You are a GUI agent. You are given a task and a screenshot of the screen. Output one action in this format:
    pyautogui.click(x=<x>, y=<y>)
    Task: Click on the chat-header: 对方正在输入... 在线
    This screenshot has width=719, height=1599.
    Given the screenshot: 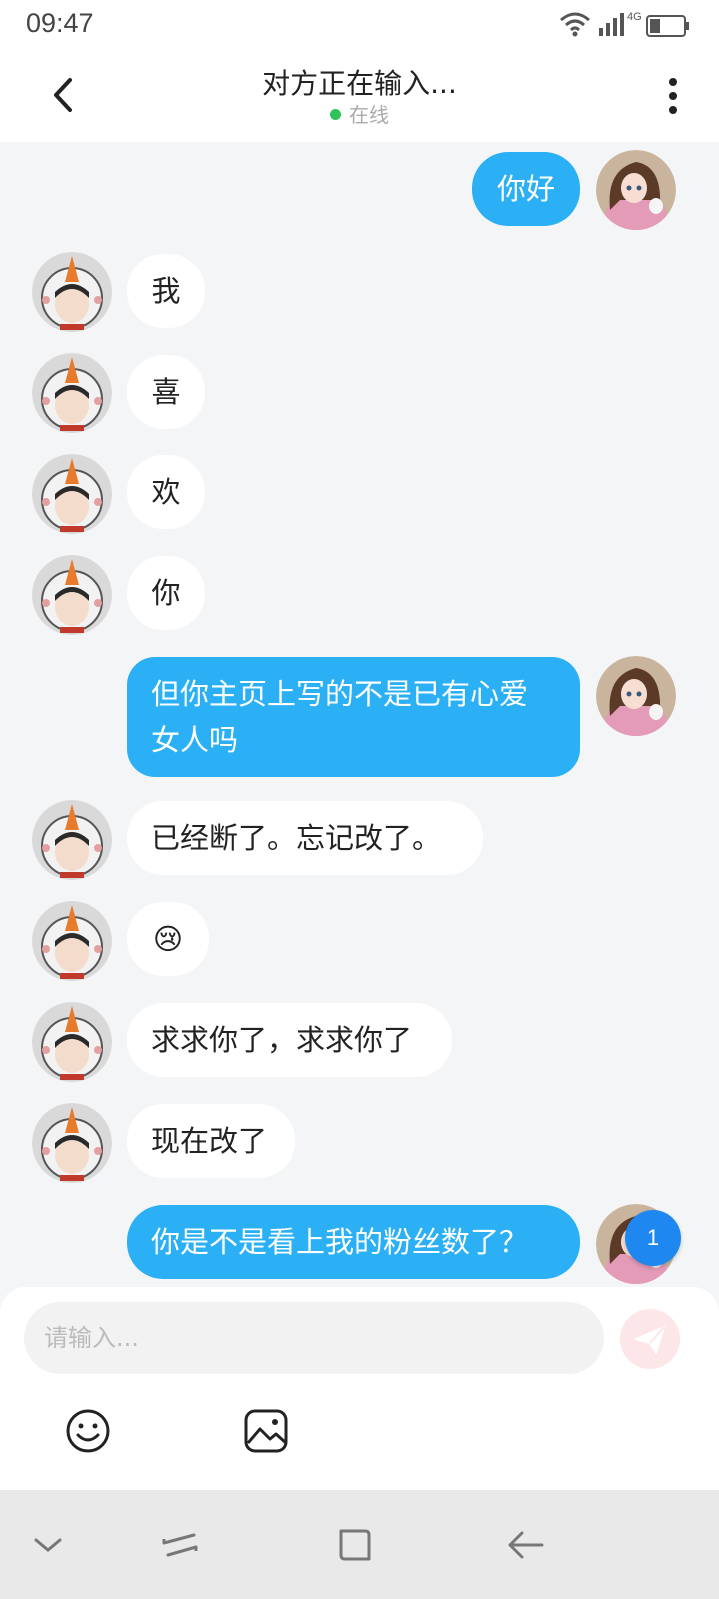 What is the action you would take?
    pyautogui.click(x=359, y=96)
    